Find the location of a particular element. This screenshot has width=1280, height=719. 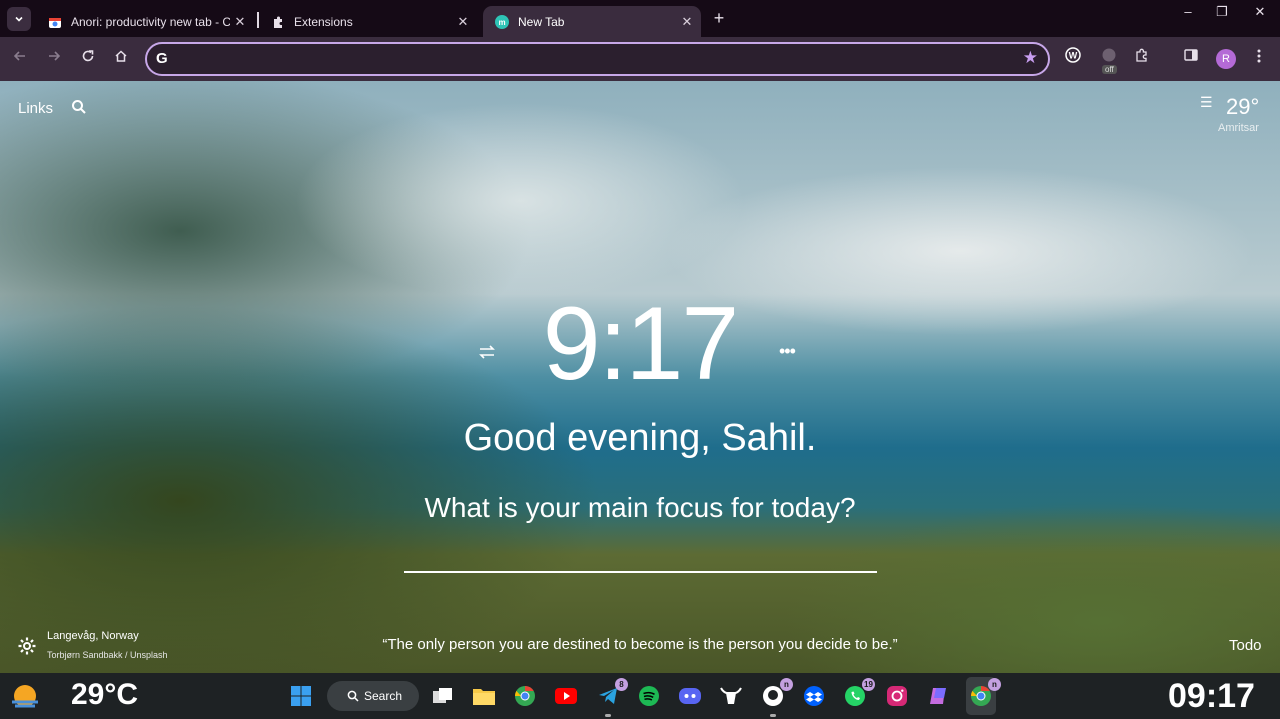

chrome-profile-button: n is located at coordinates (984, 693).